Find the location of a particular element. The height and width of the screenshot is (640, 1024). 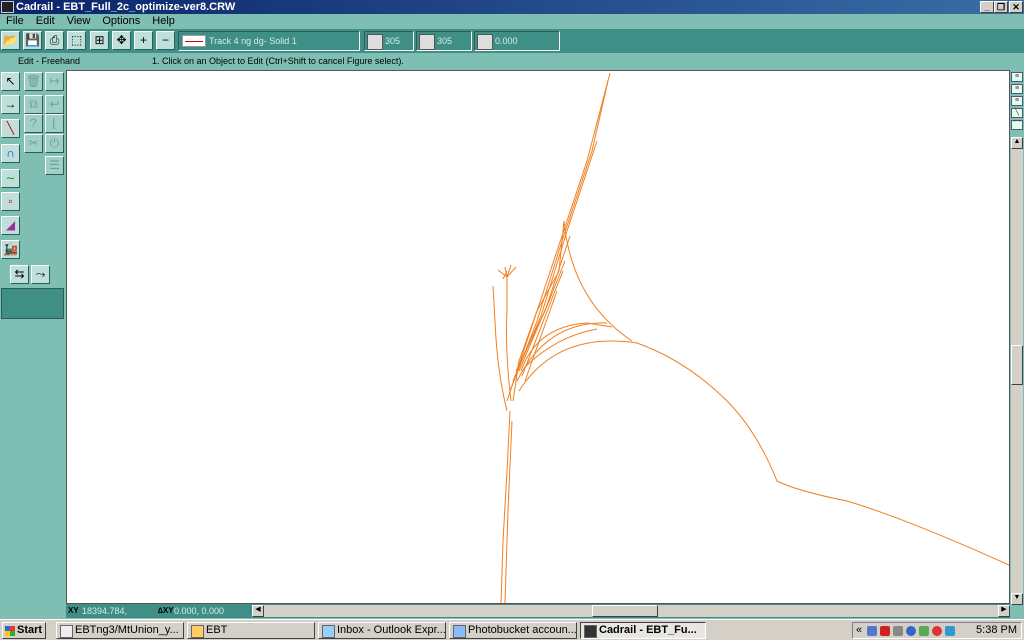

cadrail-icon is located at coordinates (590, 631).